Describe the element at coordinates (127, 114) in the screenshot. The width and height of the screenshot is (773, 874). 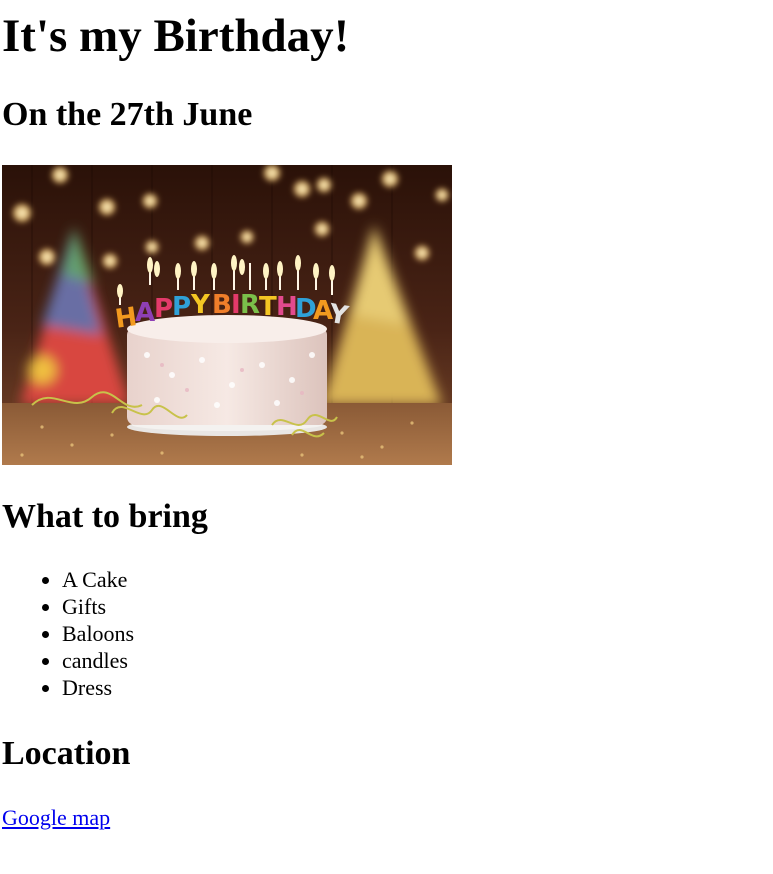
I see `date-heading: On the 27th June` at that location.